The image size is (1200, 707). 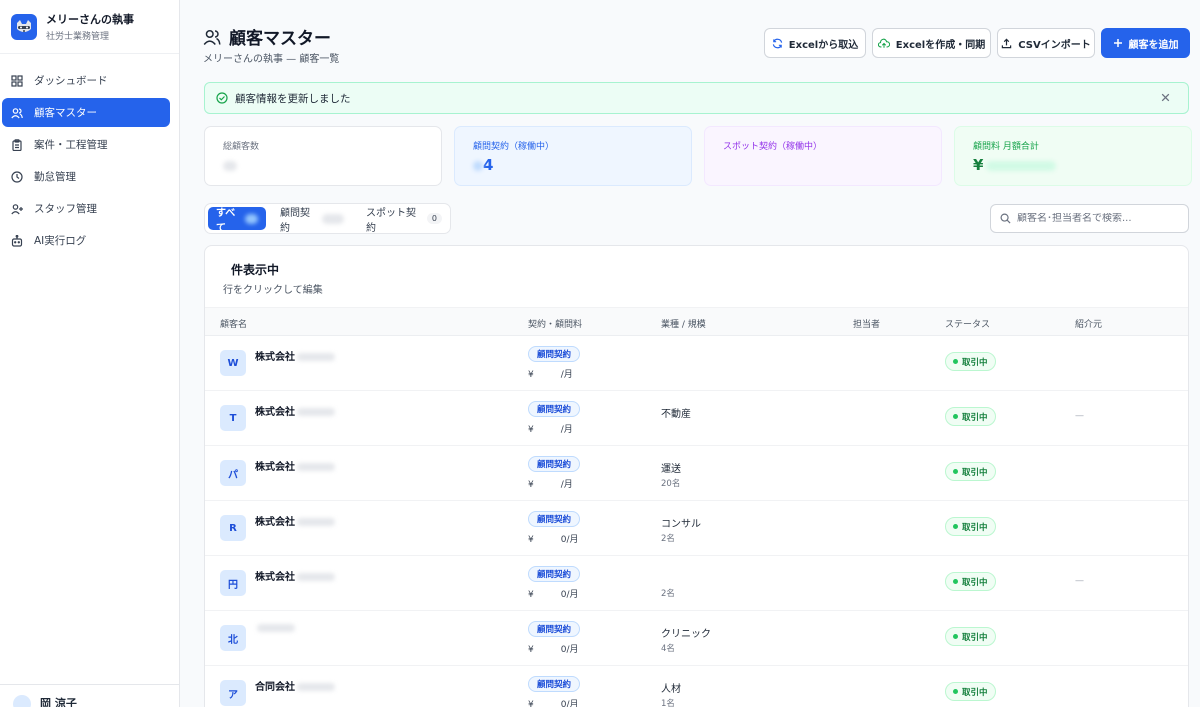 What do you see at coordinates (271, 59) in the screenshot?
I see `breadcrumb: メリーさんの執事 — 顧客一覧` at bounding box center [271, 59].